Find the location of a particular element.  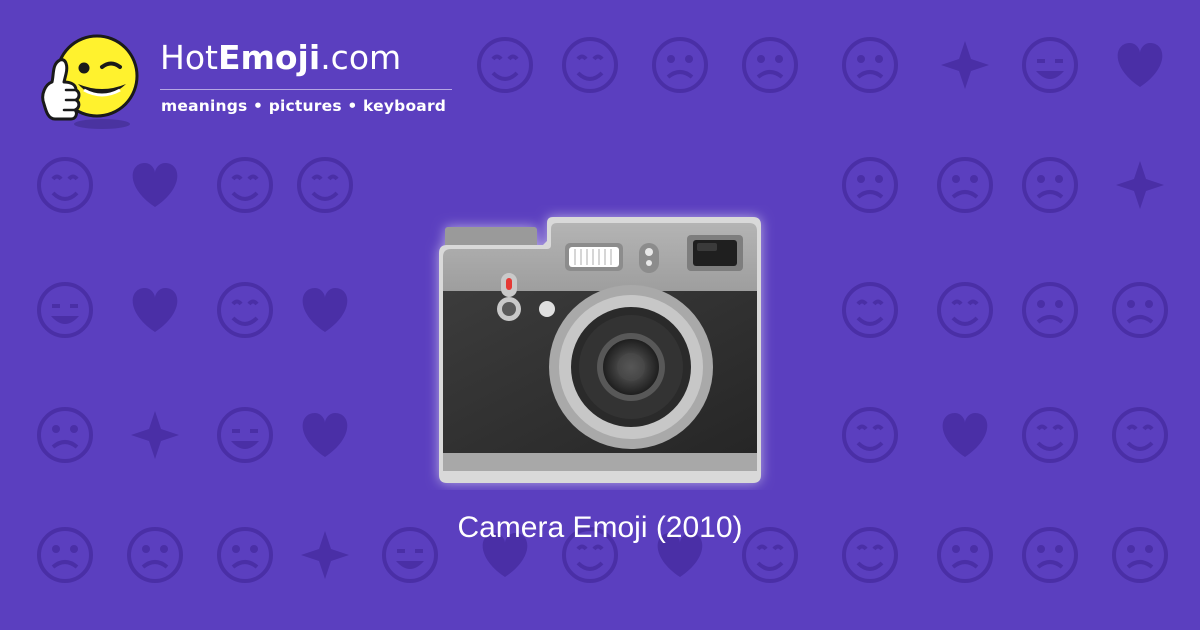

smiling-face-icon is located at coordinates (770, 65).